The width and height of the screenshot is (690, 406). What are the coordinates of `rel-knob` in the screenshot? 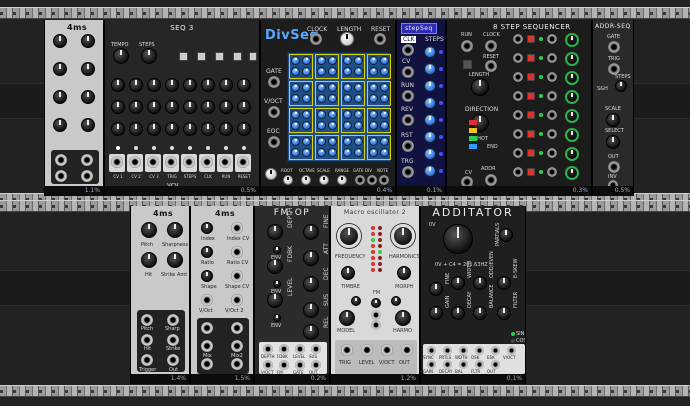 It's located at (311, 332).